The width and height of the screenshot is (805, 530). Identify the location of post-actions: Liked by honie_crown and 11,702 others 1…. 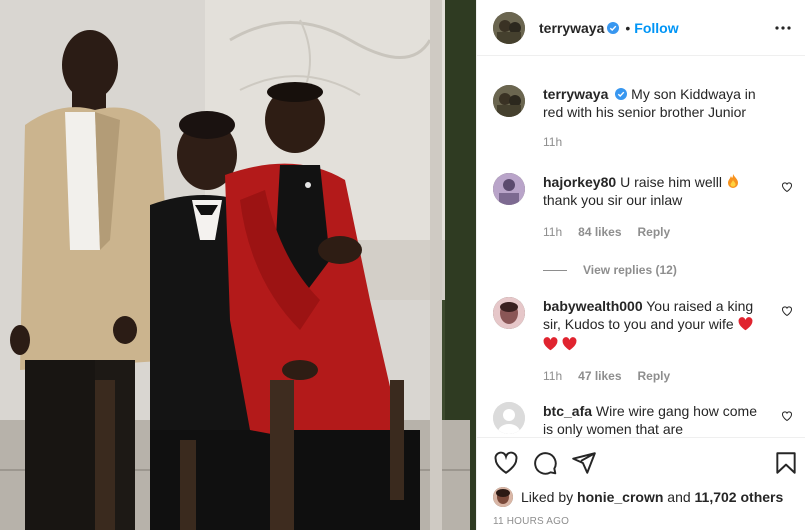
(641, 483).